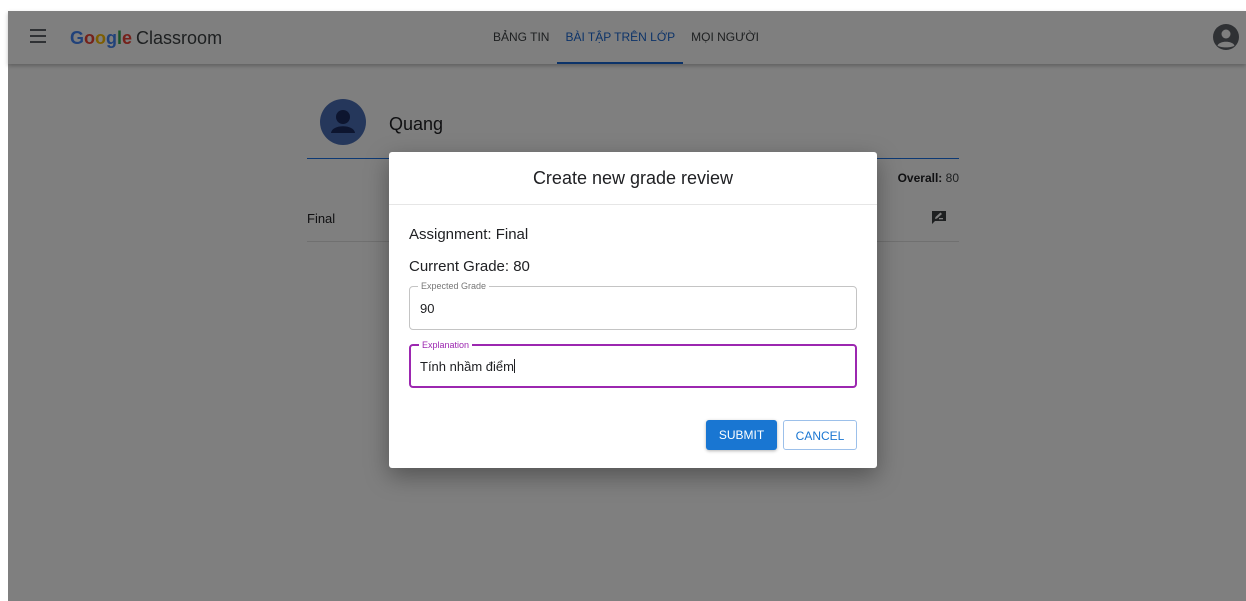 This screenshot has width=1246, height=601. What do you see at coordinates (820, 435) in the screenshot?
I see `cancel-button: CANCEL` at bounding box center [820, 435].